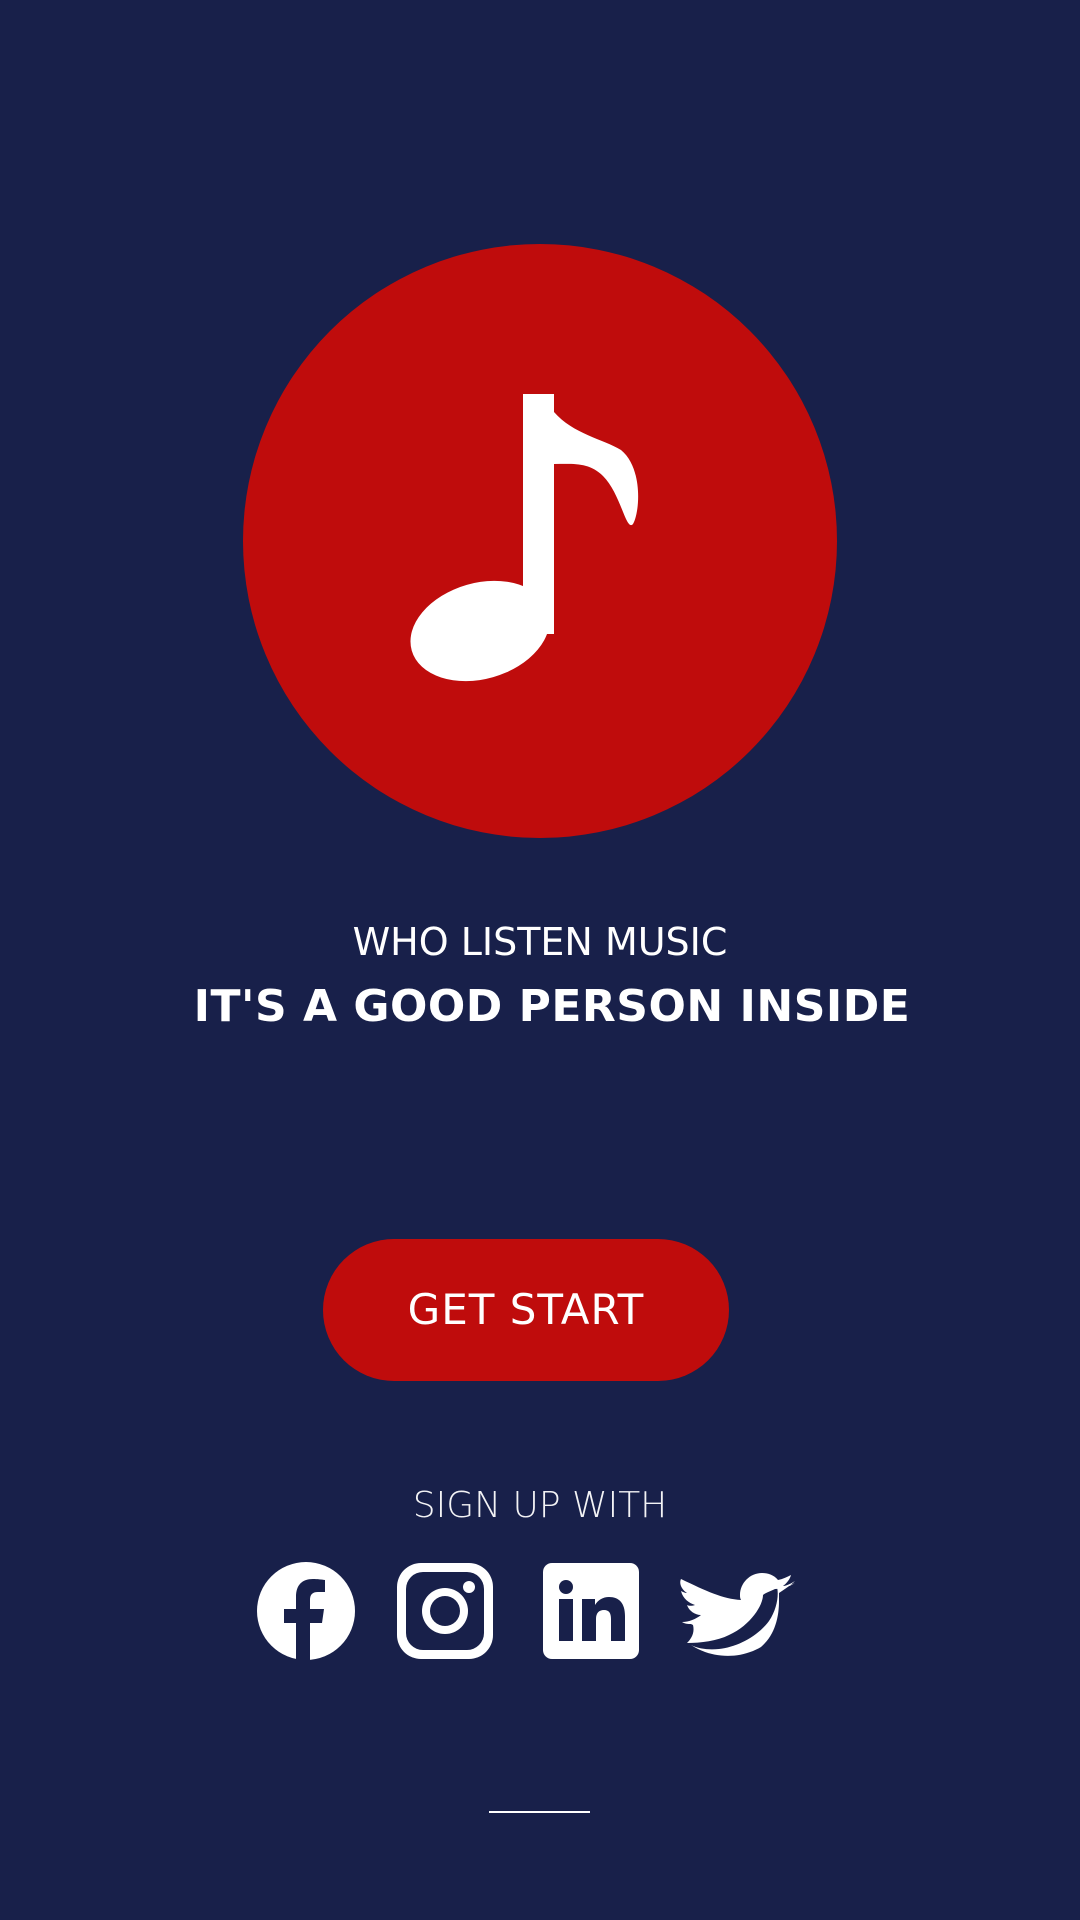  What do you see at coordinates (552, 1006) in the screenshot?
I see `hero-headline: IT'S A GOOD PERSON INSIDE` at bounding box center [552, 1006].